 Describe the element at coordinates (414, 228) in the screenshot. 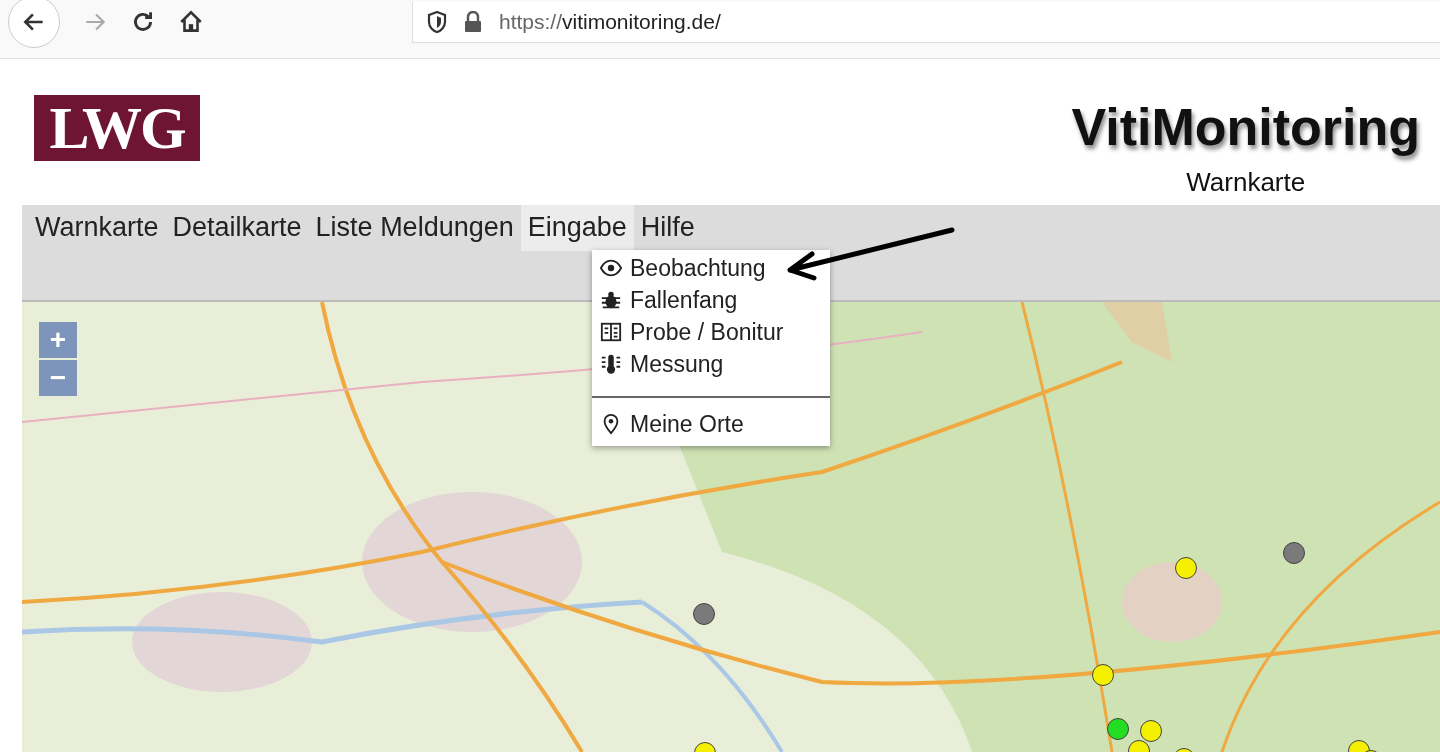

I see `nav-item: Liste Meldungen` at that location.